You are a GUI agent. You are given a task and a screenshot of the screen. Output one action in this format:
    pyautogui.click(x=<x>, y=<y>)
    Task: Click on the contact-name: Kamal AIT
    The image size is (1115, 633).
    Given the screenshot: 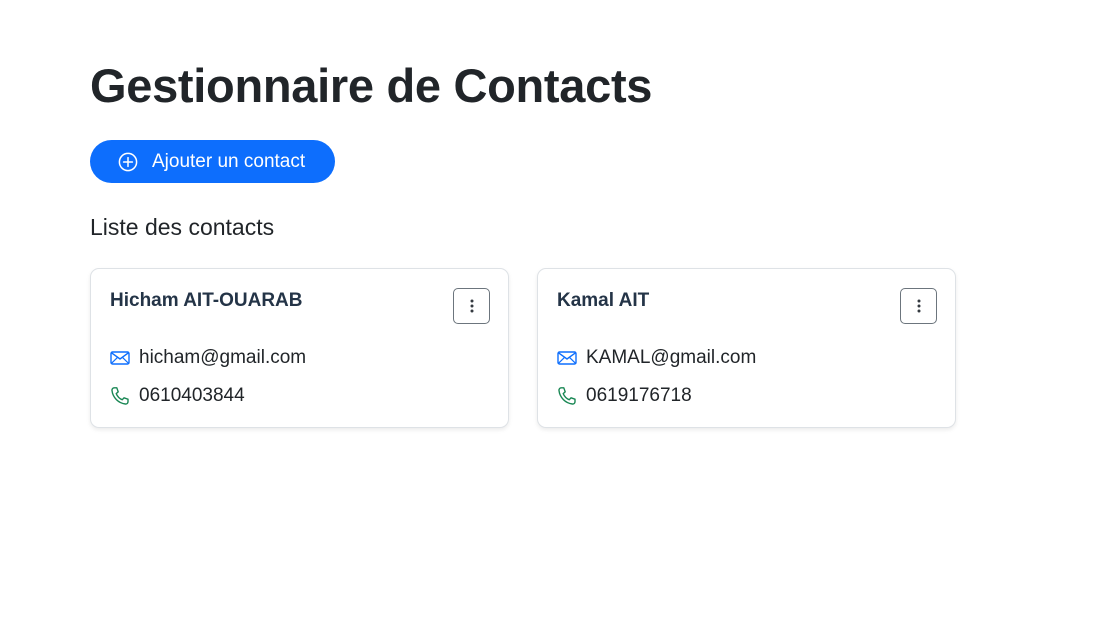 What is the action you would take?
    pyautogui.click(x=603, y=300)
    